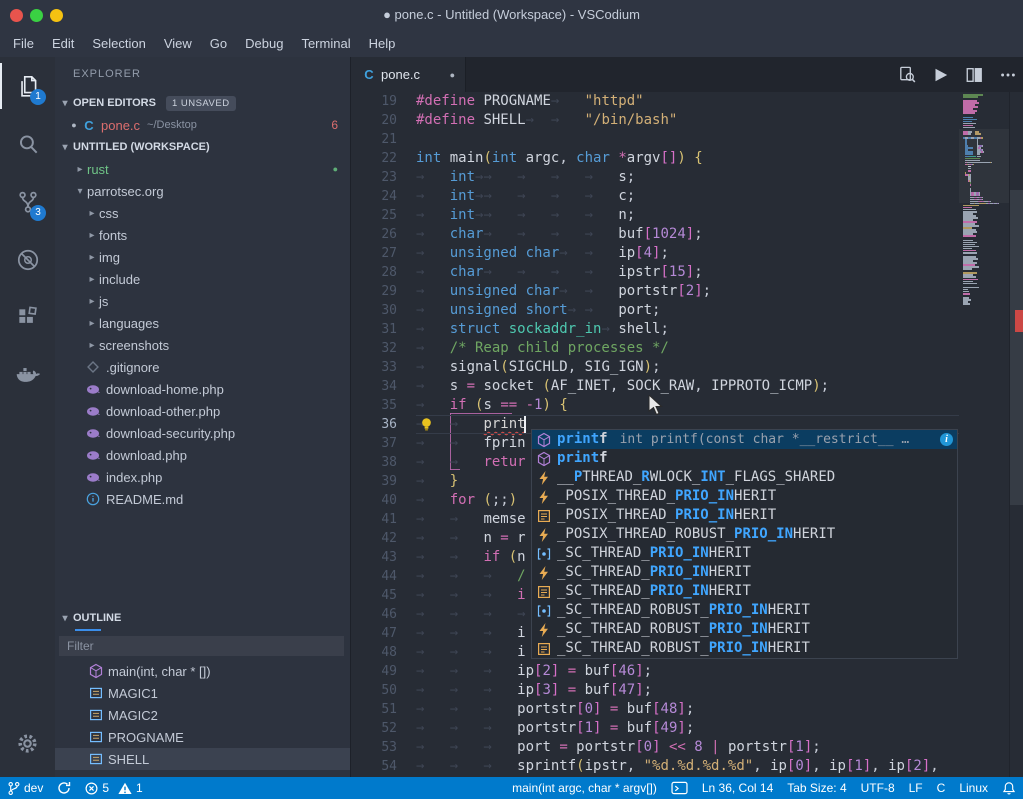  Describe the element at coordinates (687, 709) in the screenshot. I see `code-line-51: 51 → → → portstr[0] = buf[48];` at that location.